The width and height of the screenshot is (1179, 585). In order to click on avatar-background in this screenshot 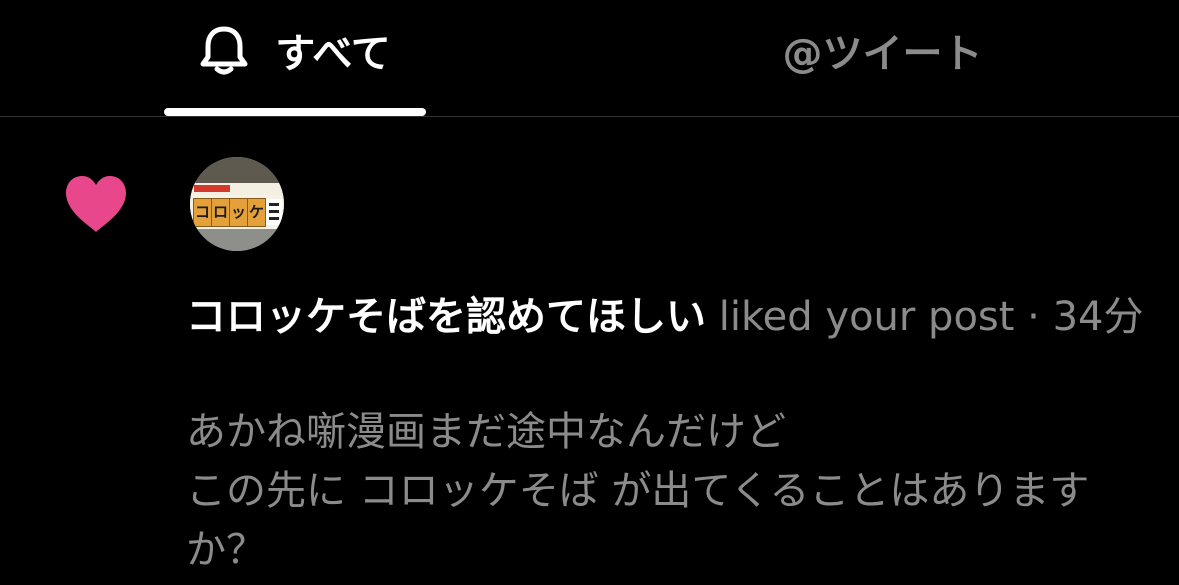, I will do `click(237, 170)`.